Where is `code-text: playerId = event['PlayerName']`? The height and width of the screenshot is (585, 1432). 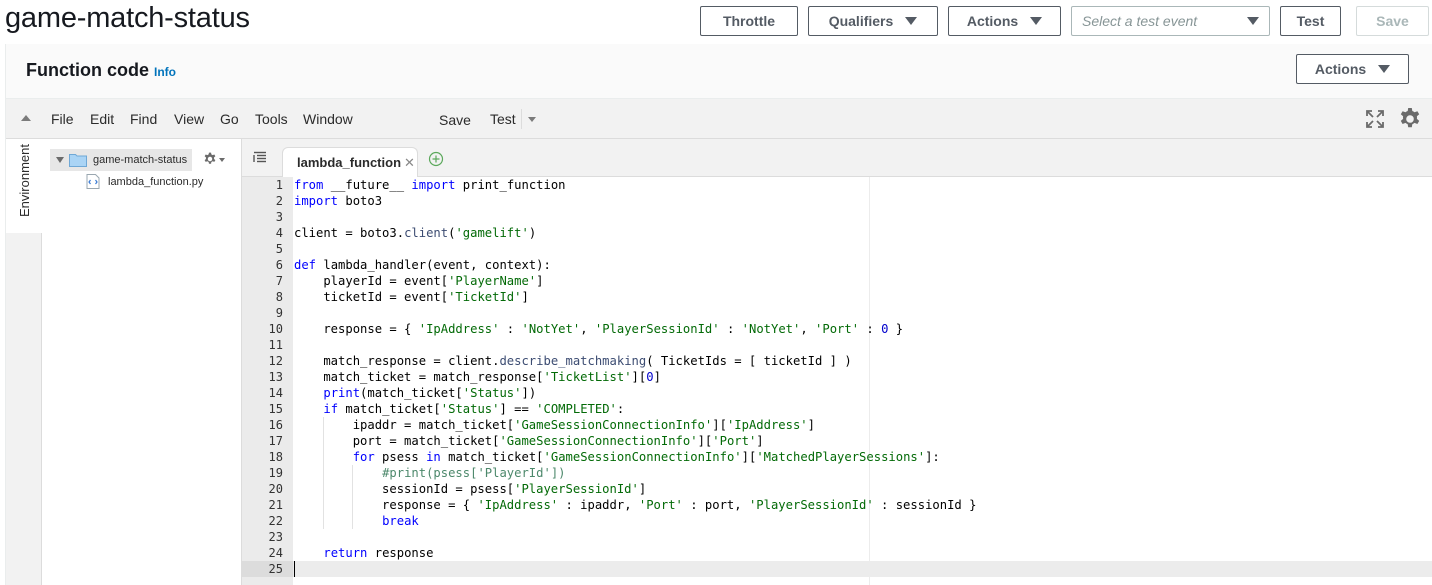
code-text: playerId = event['PlayerName'] is located at coordinates (419, 281).